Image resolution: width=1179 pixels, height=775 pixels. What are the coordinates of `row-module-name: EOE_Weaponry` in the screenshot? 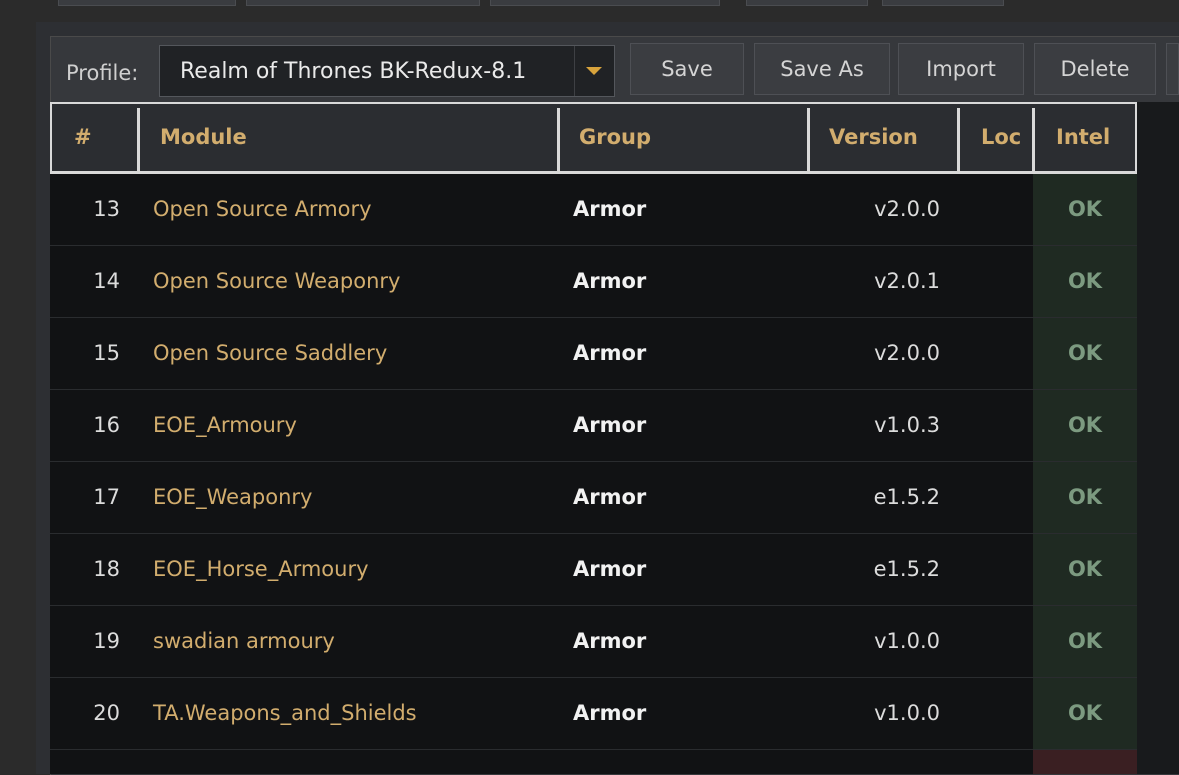 It's located at (233, 497).